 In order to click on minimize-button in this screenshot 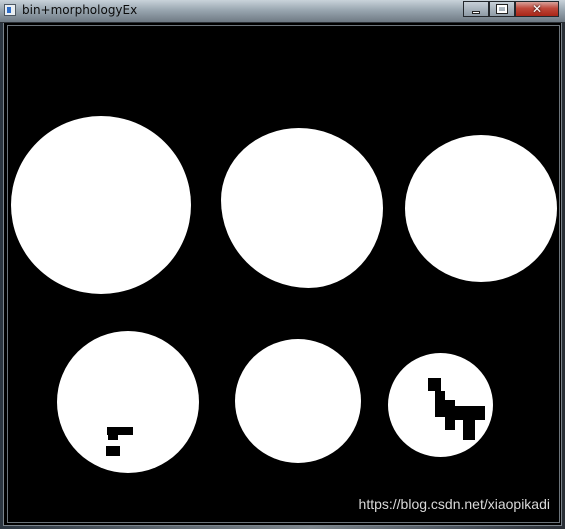, I will do `click(476, 9)`.